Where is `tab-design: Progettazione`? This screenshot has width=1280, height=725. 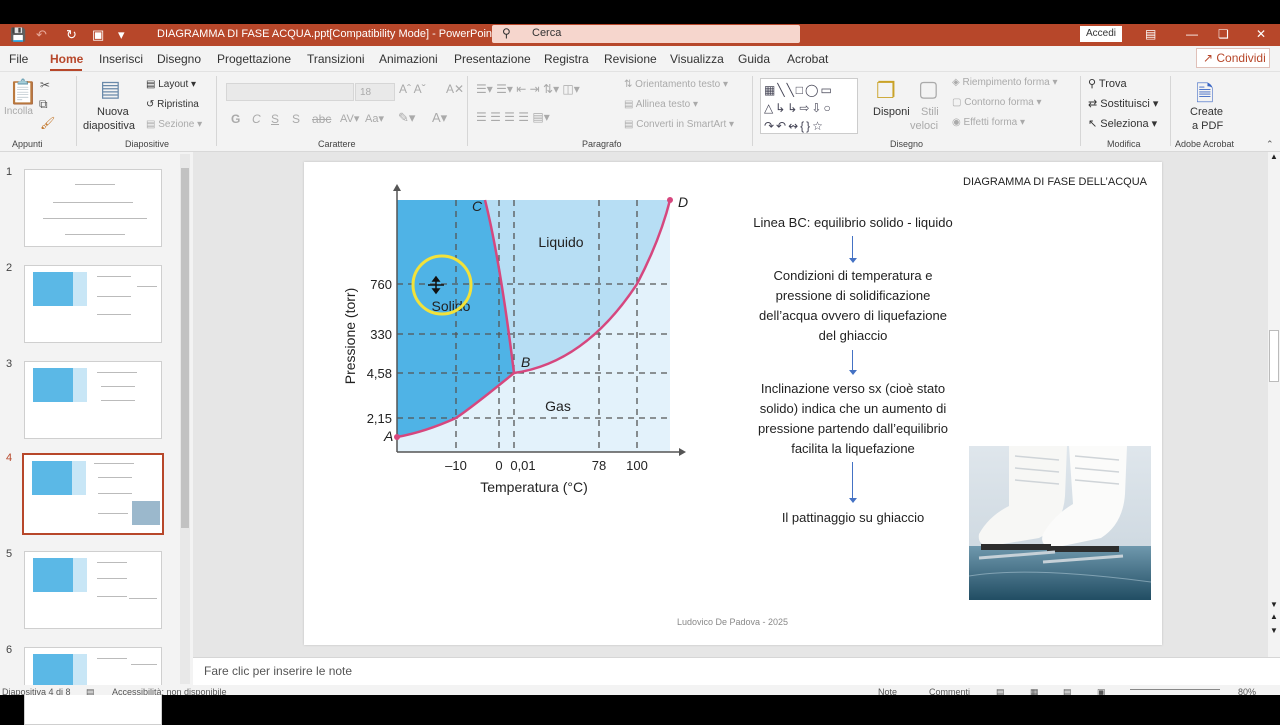 tab-design: Progettazione is located at coordinates (254, 59).